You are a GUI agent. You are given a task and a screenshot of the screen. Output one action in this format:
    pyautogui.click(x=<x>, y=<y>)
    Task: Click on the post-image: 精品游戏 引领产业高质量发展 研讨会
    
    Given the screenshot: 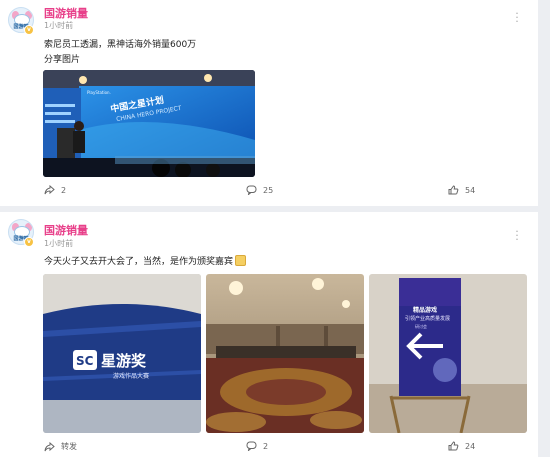 What is the action you would take?
    pyautogui.click(x=448, y=353)
    